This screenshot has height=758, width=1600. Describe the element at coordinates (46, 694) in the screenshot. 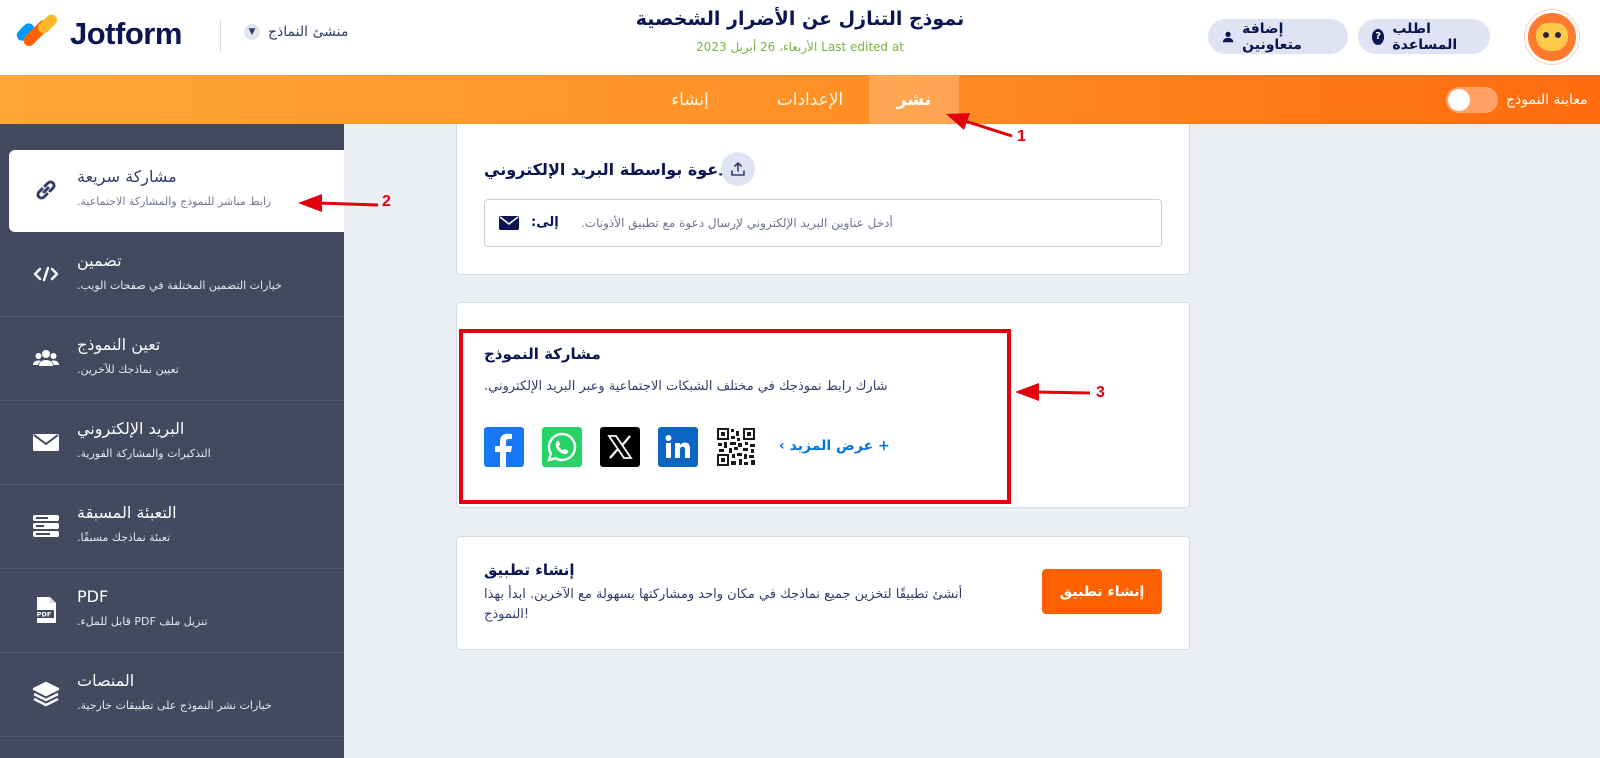

I see `layers-icon` at that location.